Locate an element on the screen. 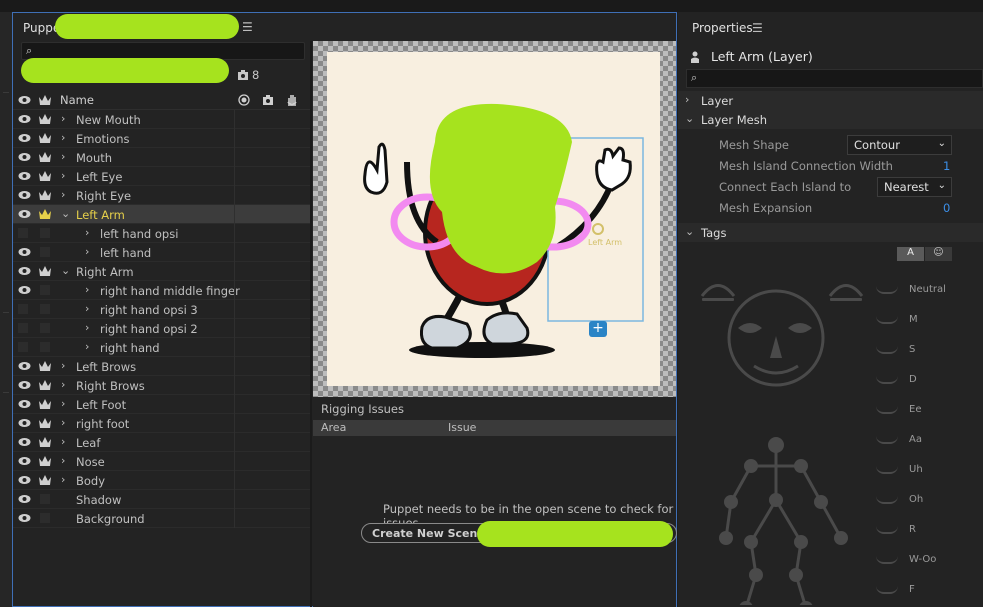  connect-island-dropdown: Nearest ⌄ is located at coordinates (914, 187).